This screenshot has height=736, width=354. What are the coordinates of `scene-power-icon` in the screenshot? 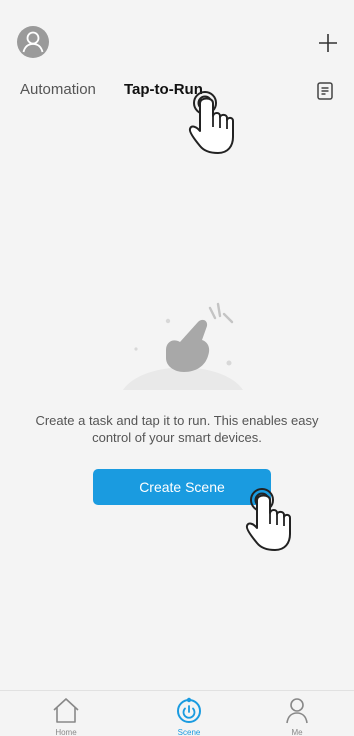 It's located at (189, 710).